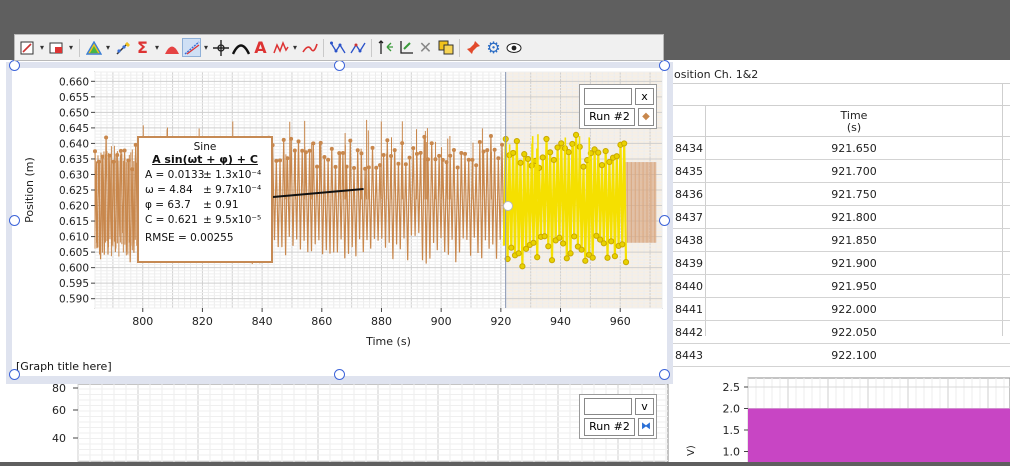 This screenshot has width=1010, height=466. I want to click on legend-swatch: ⧓, so click(646, 427).